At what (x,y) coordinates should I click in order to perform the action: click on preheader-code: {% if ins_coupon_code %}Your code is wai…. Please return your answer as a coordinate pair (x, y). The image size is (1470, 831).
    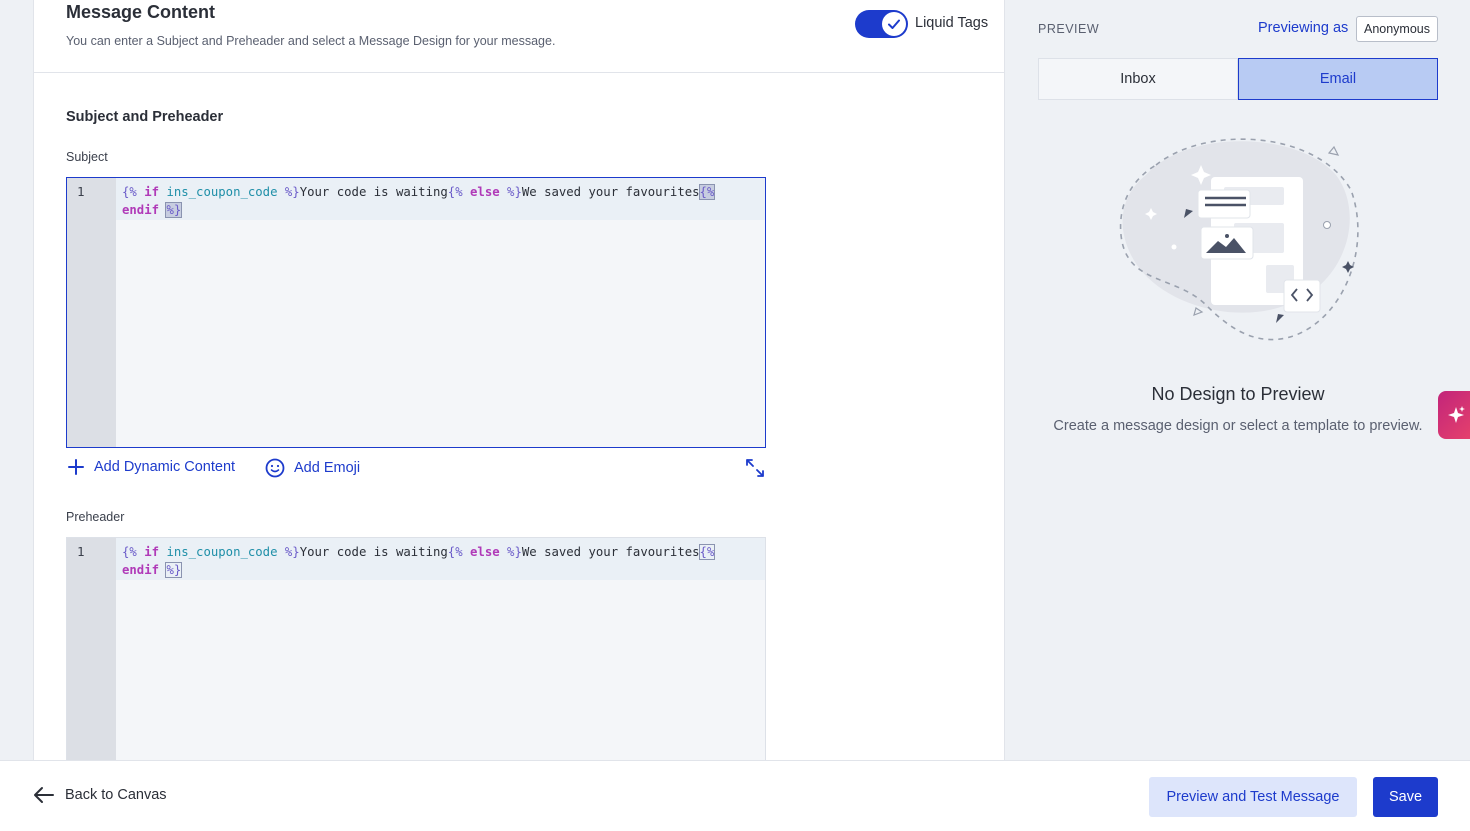
    Looking at the image, I should click on (442, 561).